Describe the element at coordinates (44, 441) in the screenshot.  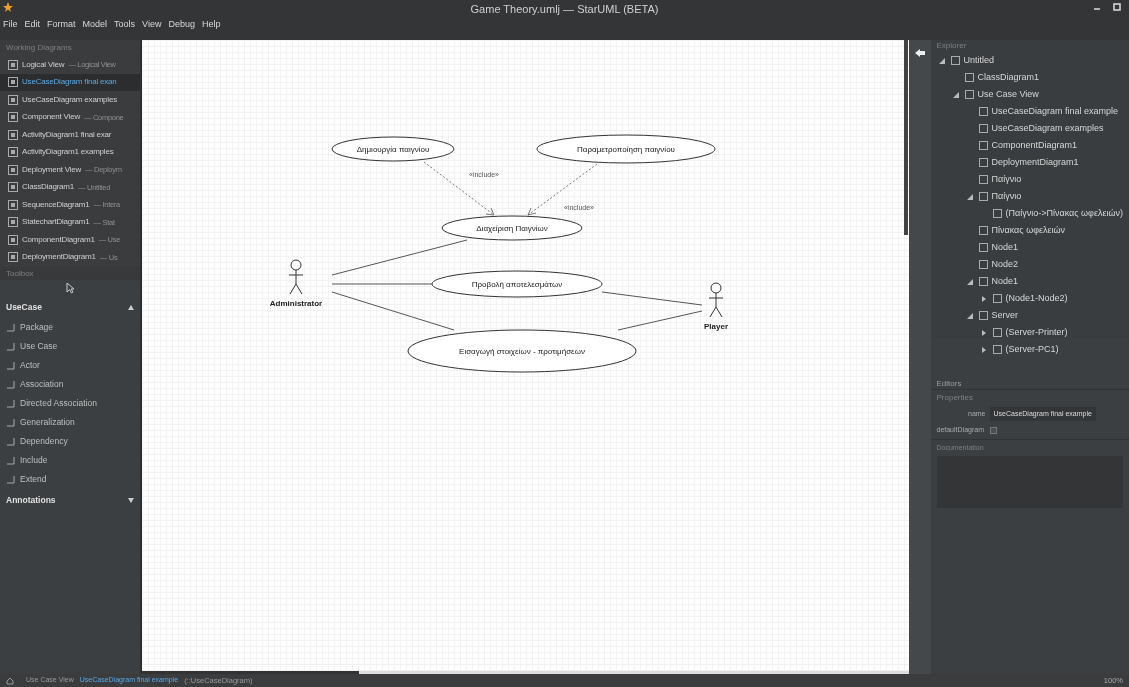
I see `tool-item: Dependency` at that location.